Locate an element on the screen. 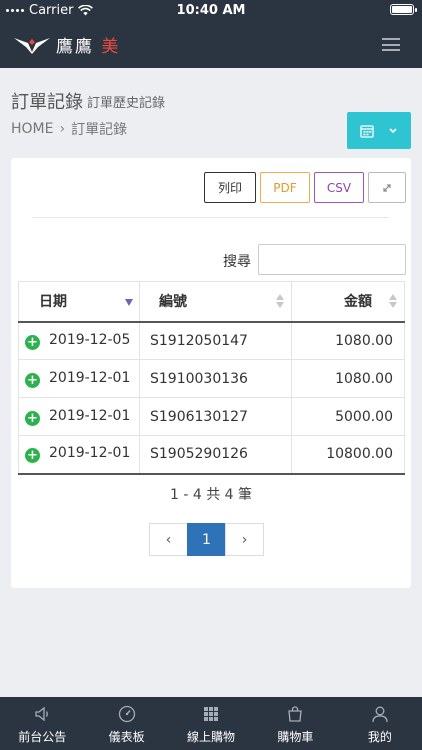  nav-item-cart: 購物車 is located at coordinates (295, 723).